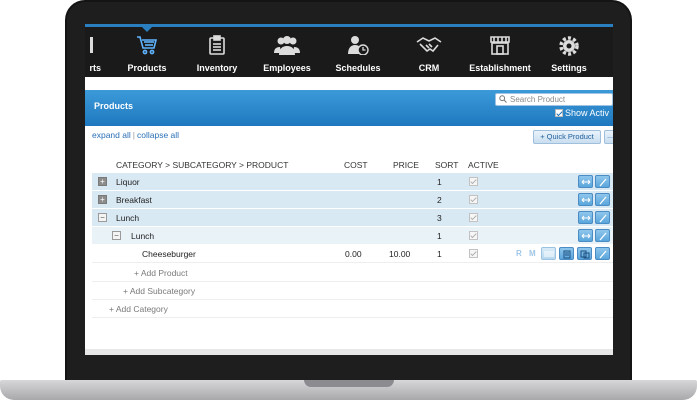  What do you see at coordinates (147, 29) in the screenshot?
I see `active-indicator` at bounding box center [147, 29].